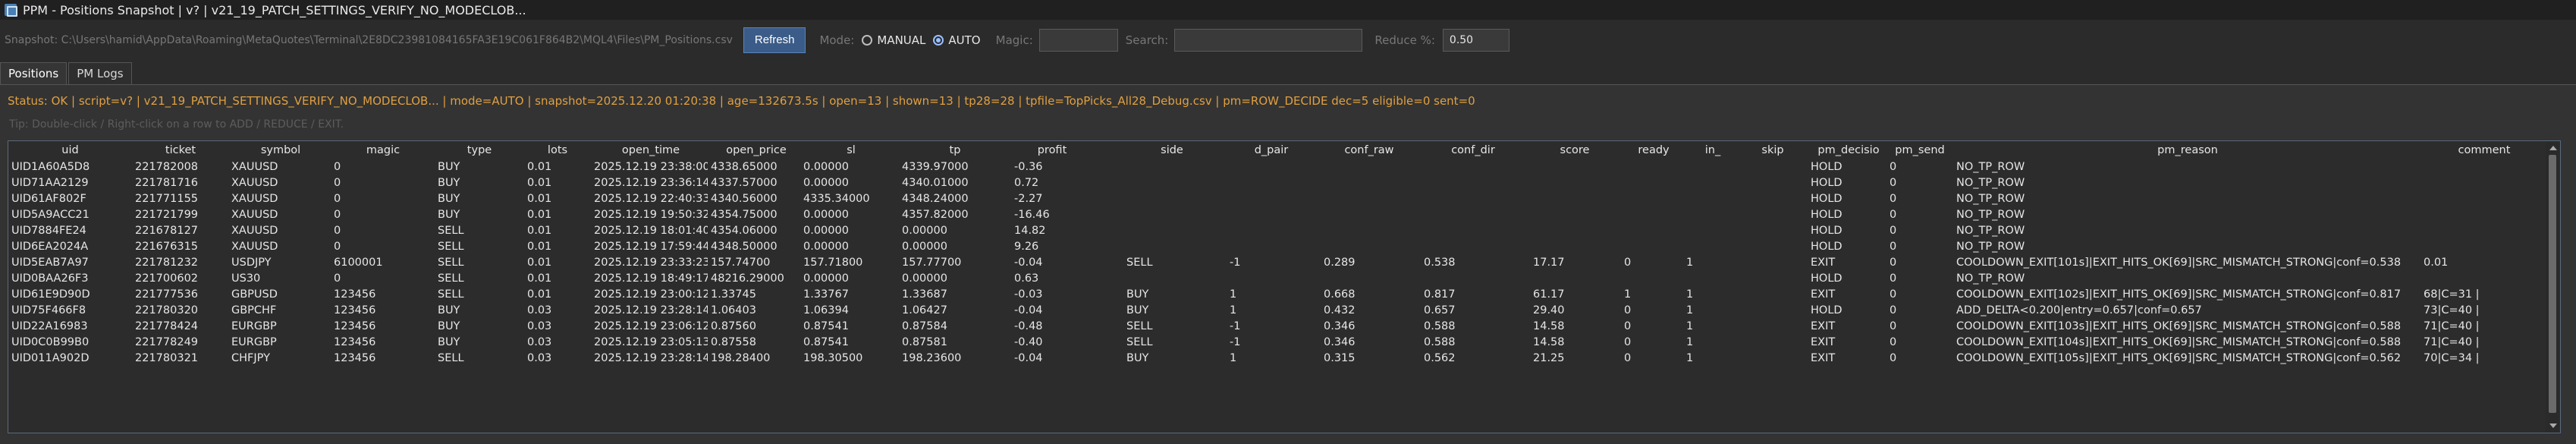 The height and width of the screenshot is (444, 2576). Describe the element at coordinates (34, 73) in the screenshot. I see `tab-positions: Positions` at that location.